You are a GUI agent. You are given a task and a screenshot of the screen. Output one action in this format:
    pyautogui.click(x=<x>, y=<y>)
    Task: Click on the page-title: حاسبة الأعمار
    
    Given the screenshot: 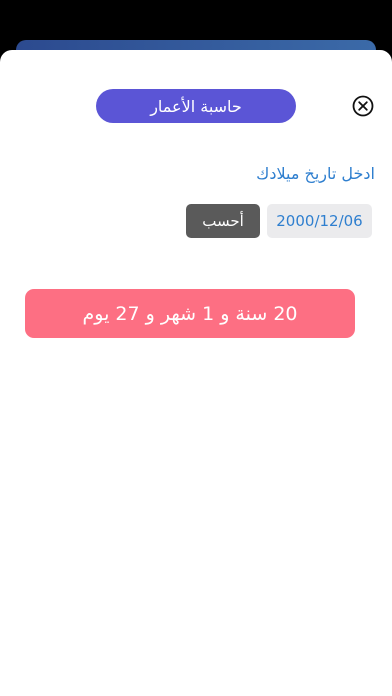 What is the action you would take?
    pyautogui.click(x=196, y=106)
    